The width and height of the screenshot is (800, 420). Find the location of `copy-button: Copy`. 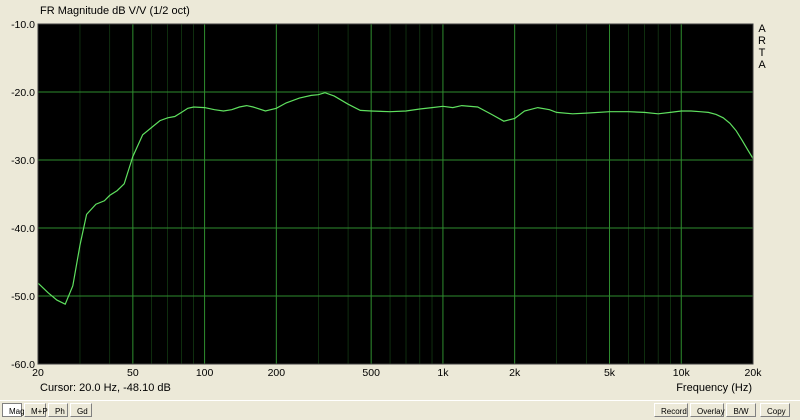

copy-button: Copy is located at coordinates (775, 410).